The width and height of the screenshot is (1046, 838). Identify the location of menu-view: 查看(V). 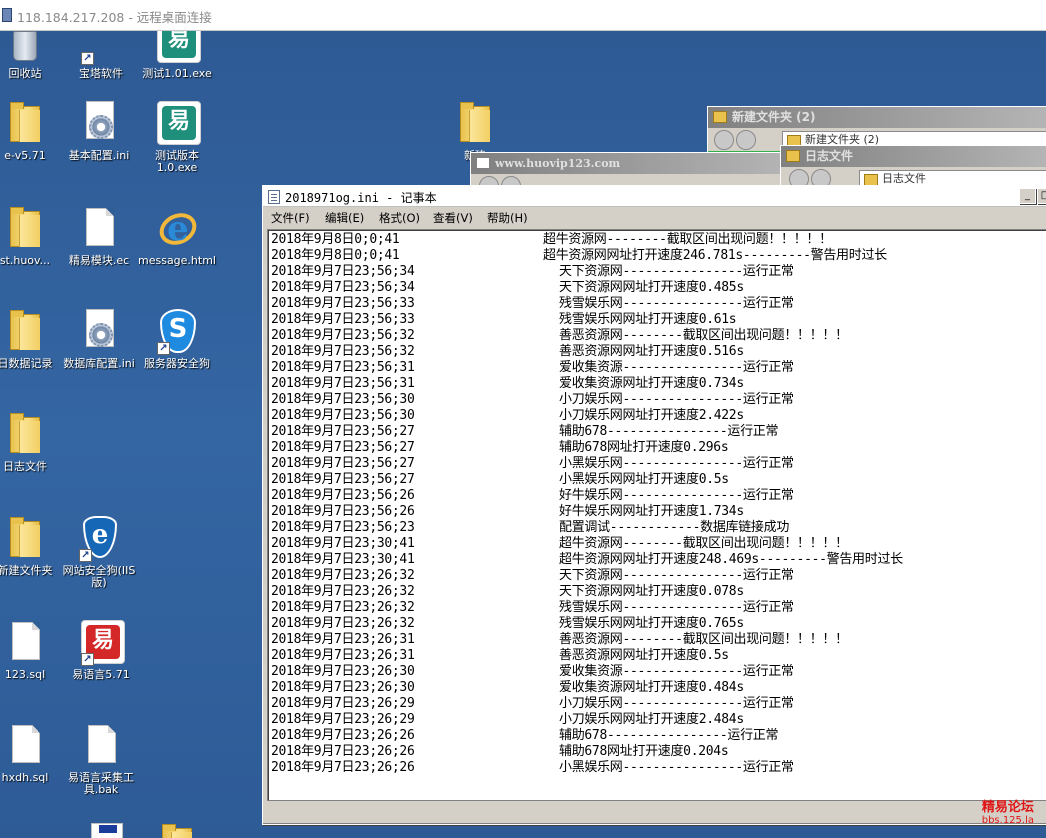
(453, 218).